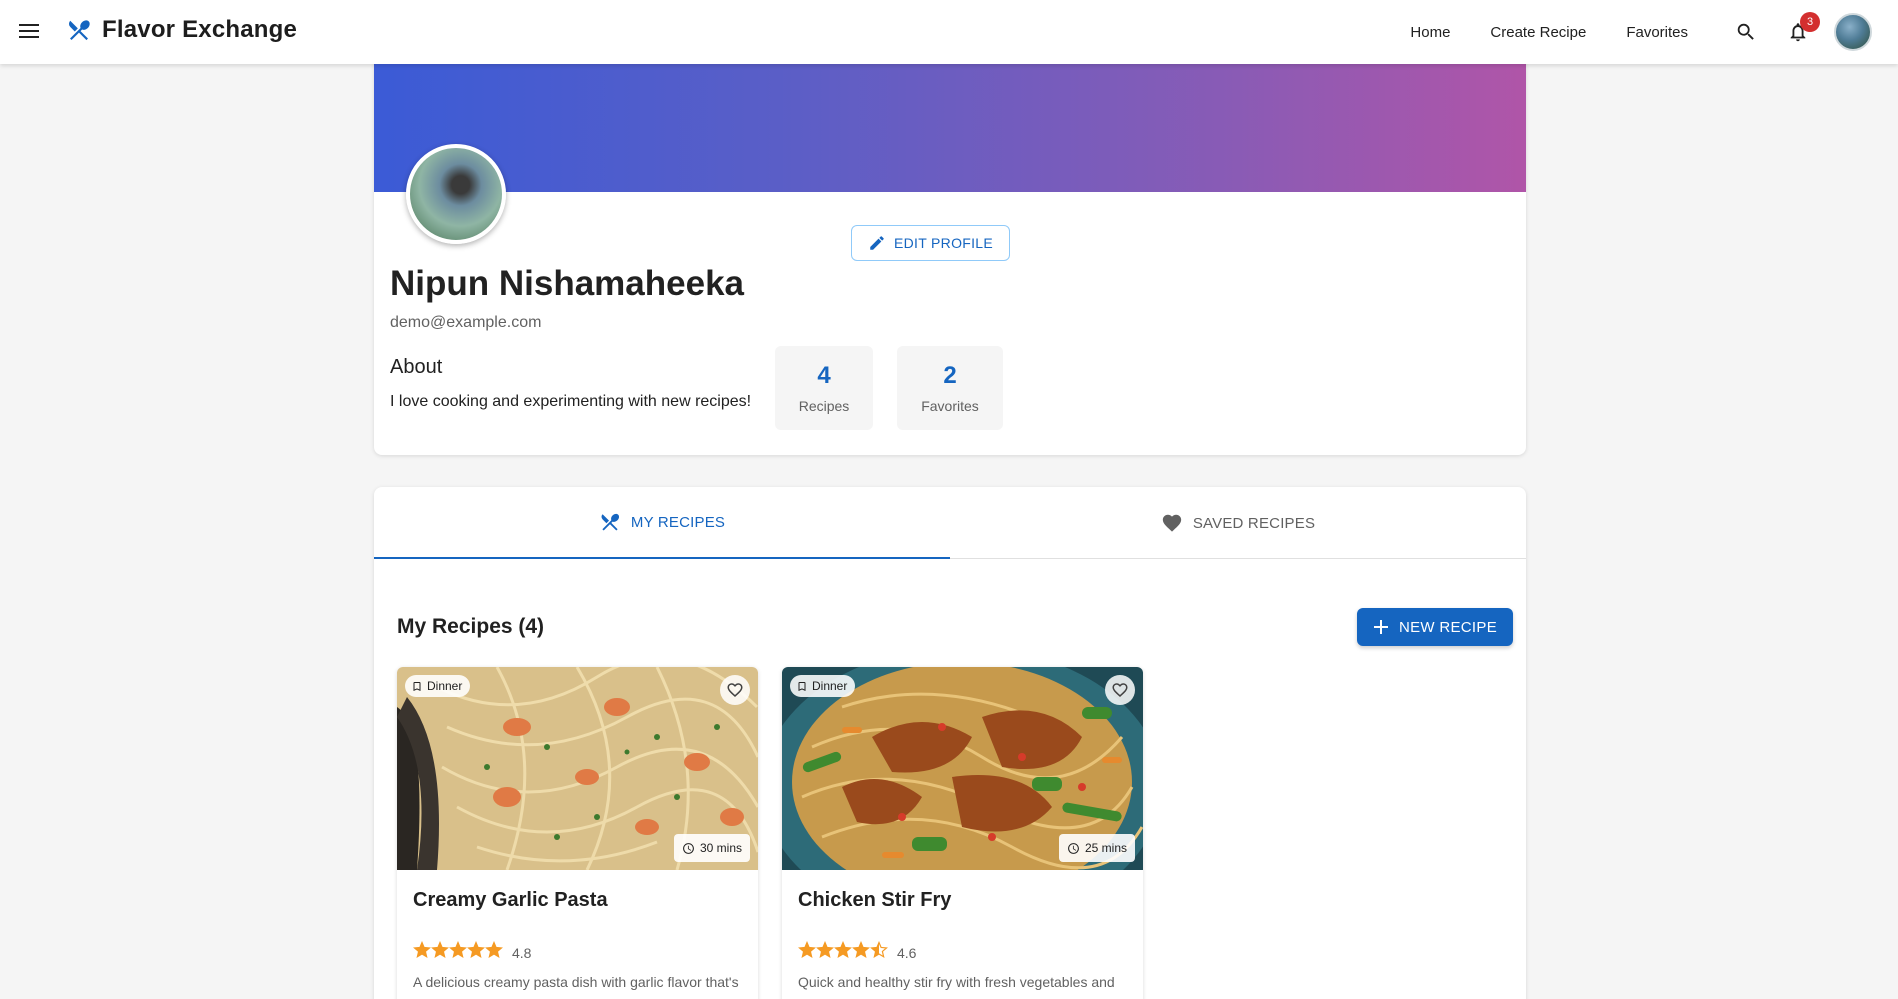 This screenshot has width=1898, height=999. I want to click on recipe-title: Creamy Garlic Pasta, so click(510, 900).